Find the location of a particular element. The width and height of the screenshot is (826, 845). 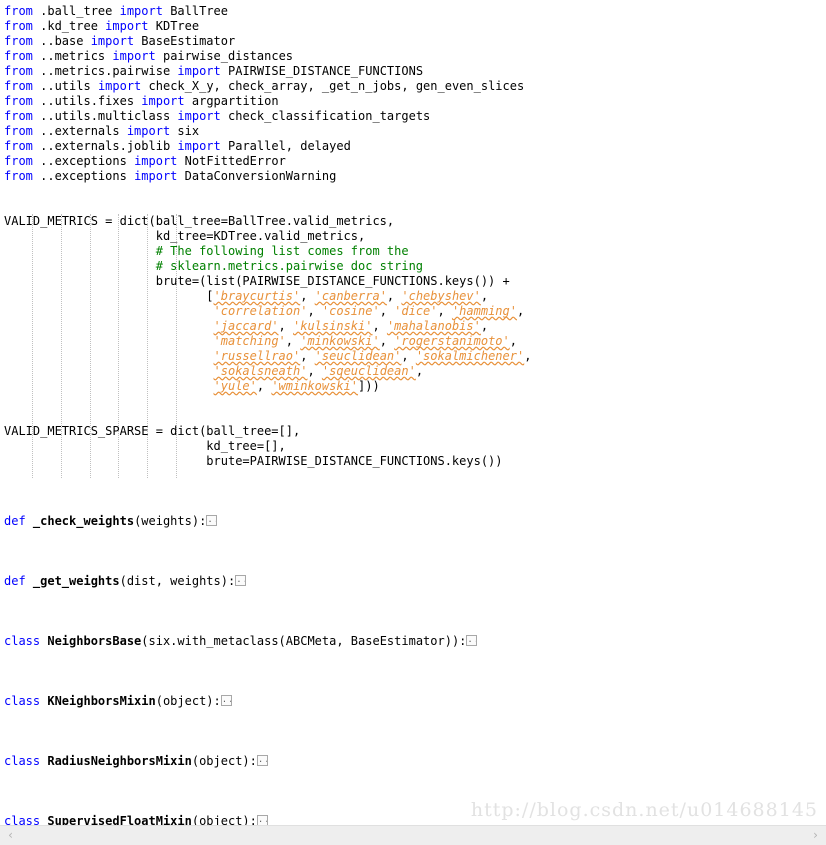

code-line: from .ball_tree import BallTree is located at coordinates (413, 11).